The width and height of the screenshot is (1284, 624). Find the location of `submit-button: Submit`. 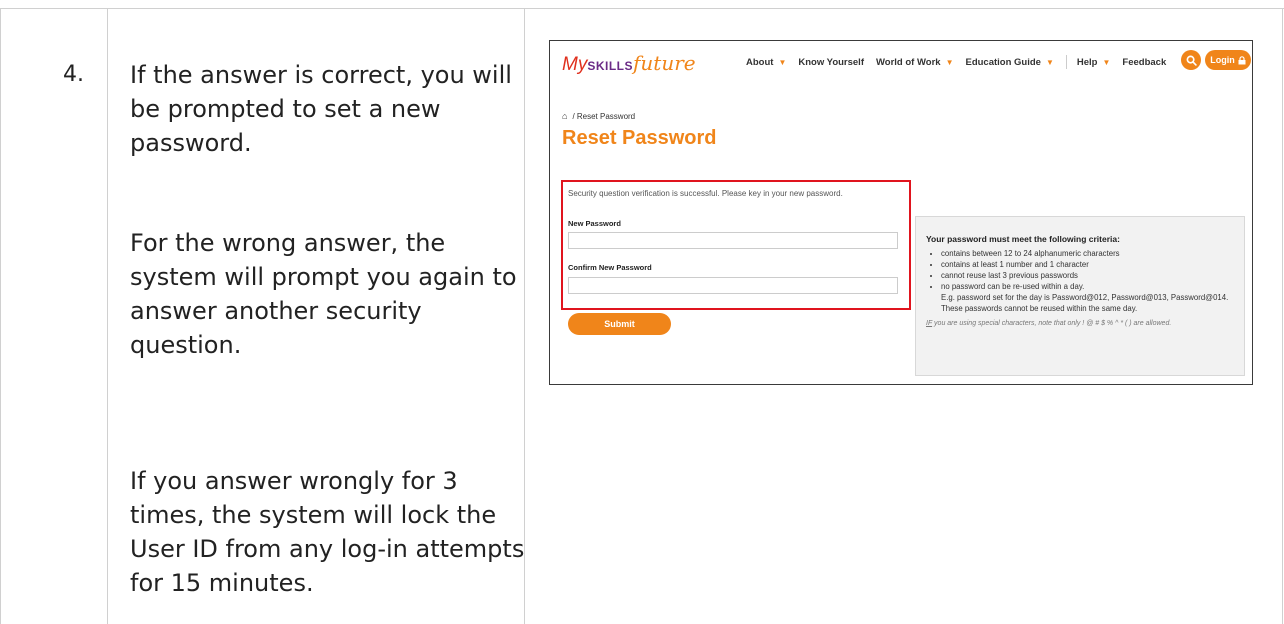

submit-button: Submit is located at coordinates (619, 324).